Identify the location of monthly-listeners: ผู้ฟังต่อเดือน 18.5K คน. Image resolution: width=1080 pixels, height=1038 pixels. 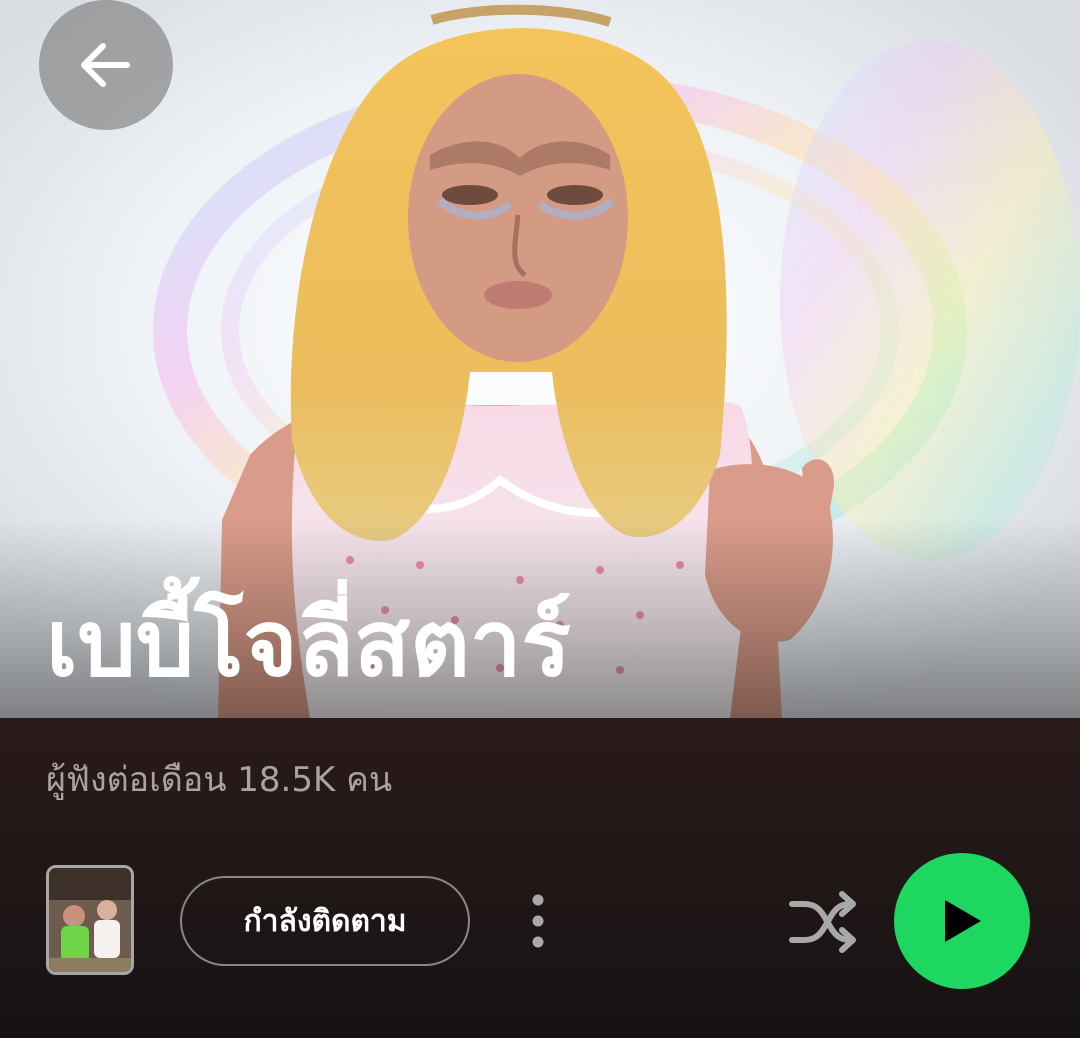
(219, 780).